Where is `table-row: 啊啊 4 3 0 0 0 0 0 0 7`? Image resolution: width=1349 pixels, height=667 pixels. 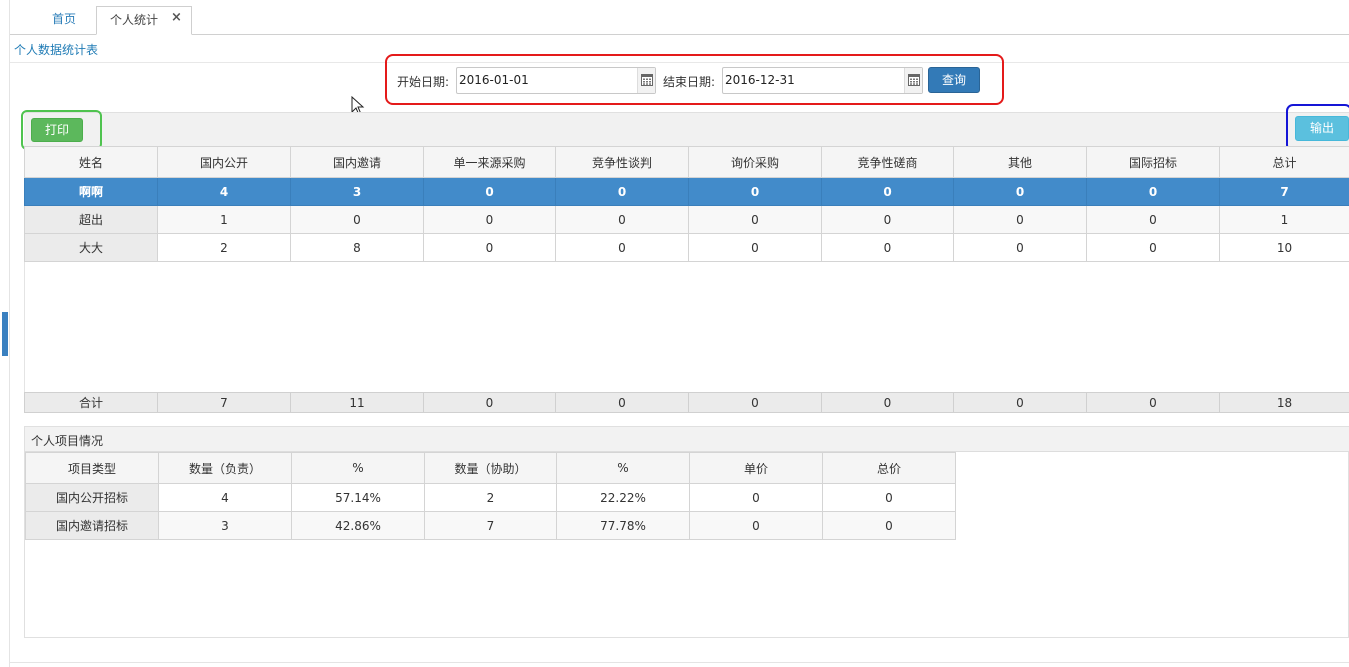 table-row: 啊啊 4 3 0 0 0 0 0 0 7 is located at coordinates (686, 191).